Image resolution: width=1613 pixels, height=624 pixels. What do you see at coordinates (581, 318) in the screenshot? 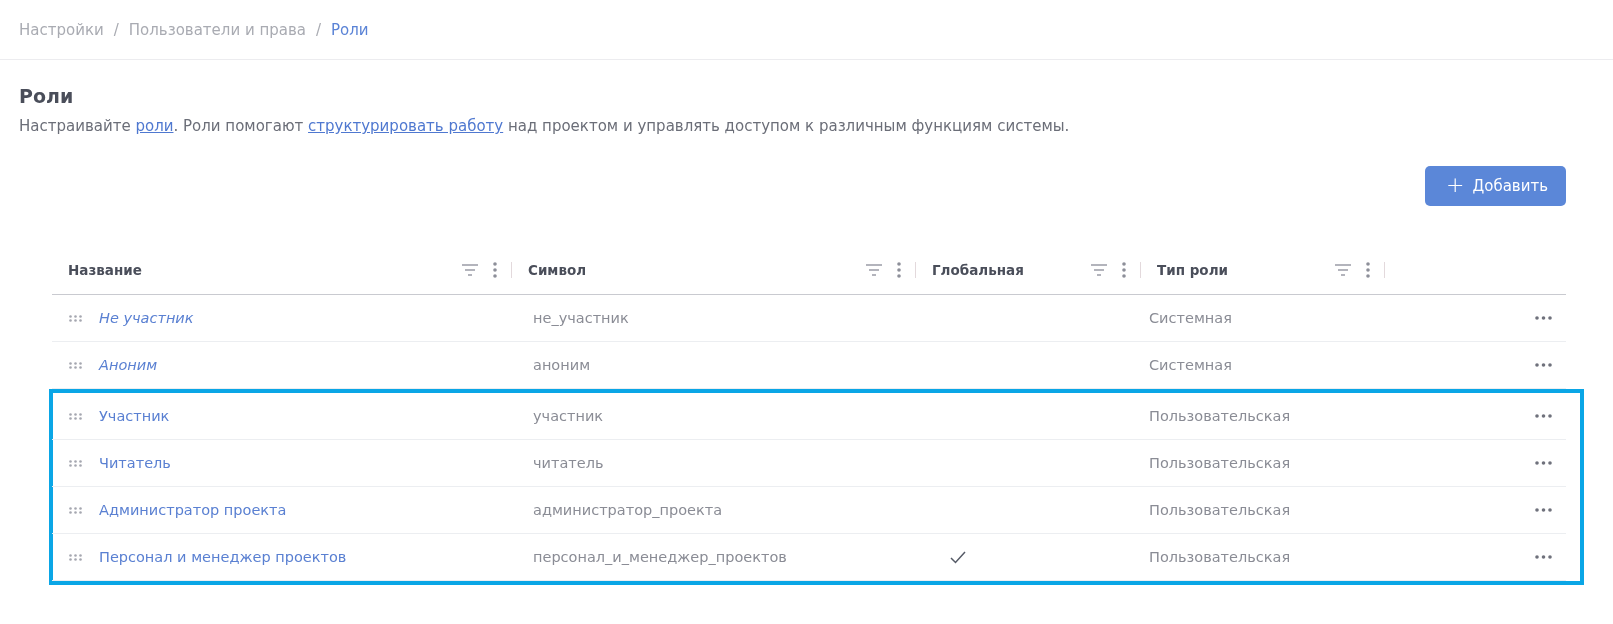
I see `table-cell: не_участник` at bounding box center [581, 318].